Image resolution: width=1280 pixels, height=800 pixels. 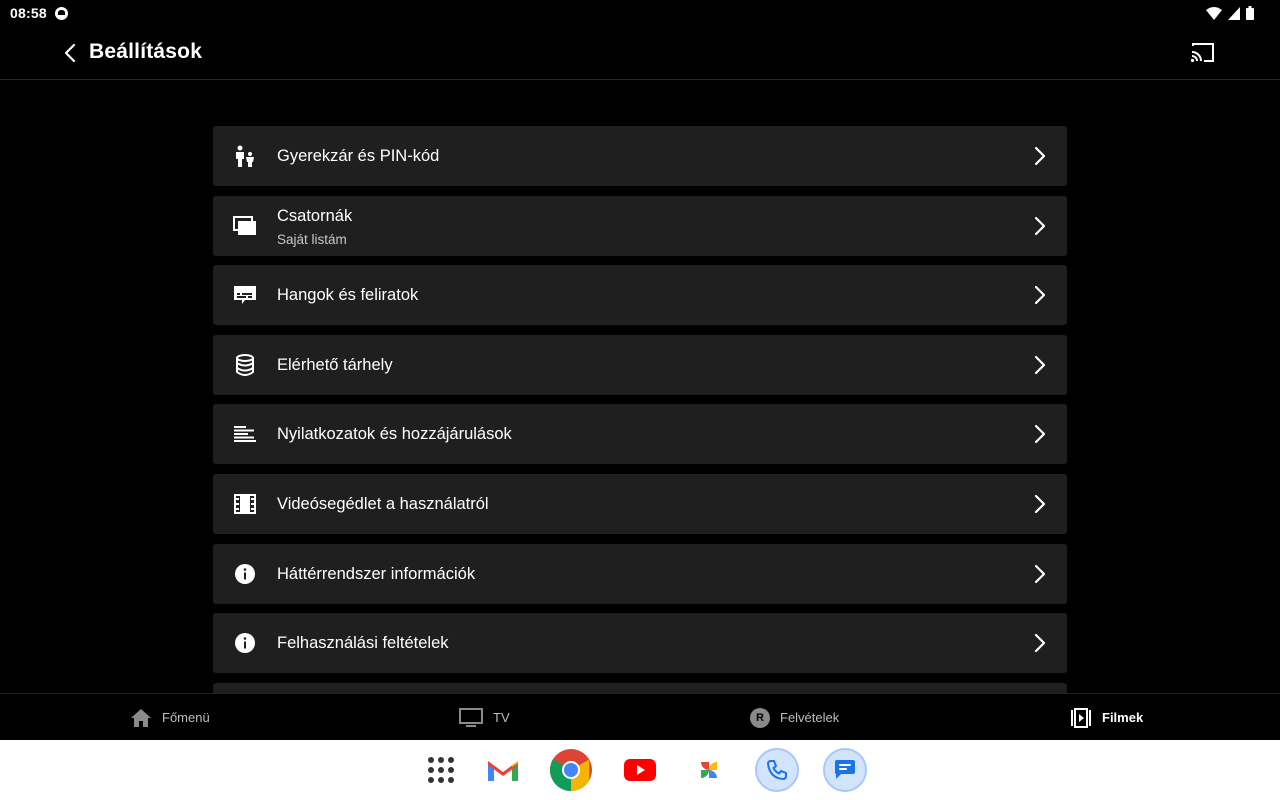 What do you see at coordinates (1250, 13) in the screenshot?
I see `battery-icon` at bounding box center [1250, 13].